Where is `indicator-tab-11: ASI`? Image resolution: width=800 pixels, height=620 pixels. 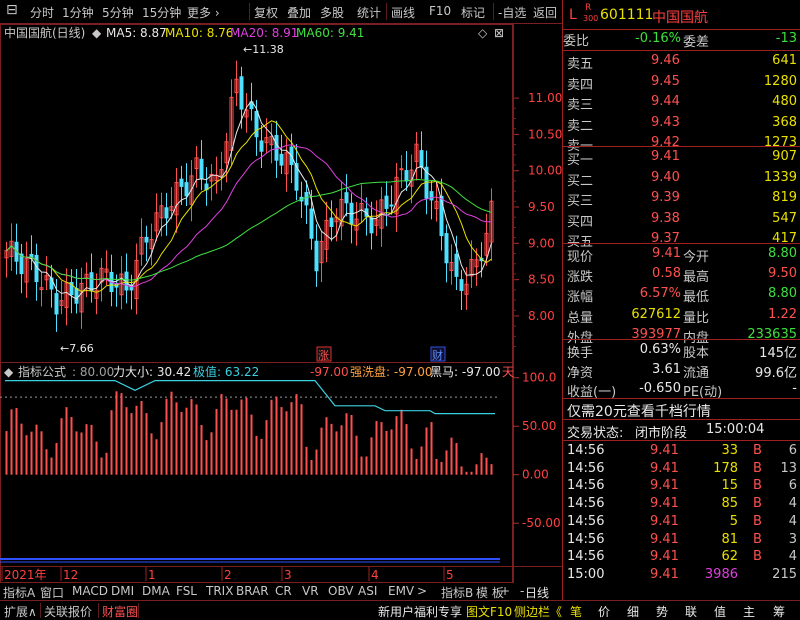
indicator-tab-11: ASI is located at coordinates (367, 591).